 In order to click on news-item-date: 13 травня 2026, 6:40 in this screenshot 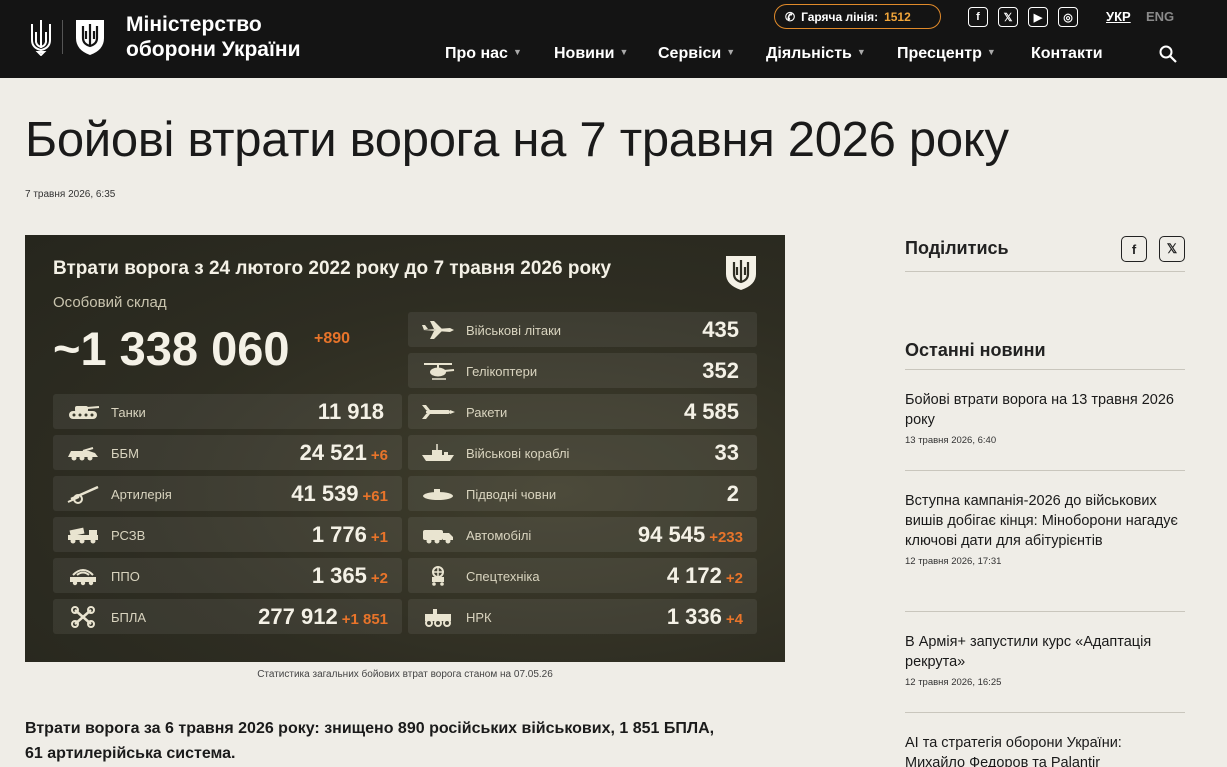, I will do `click(951, 440)`.